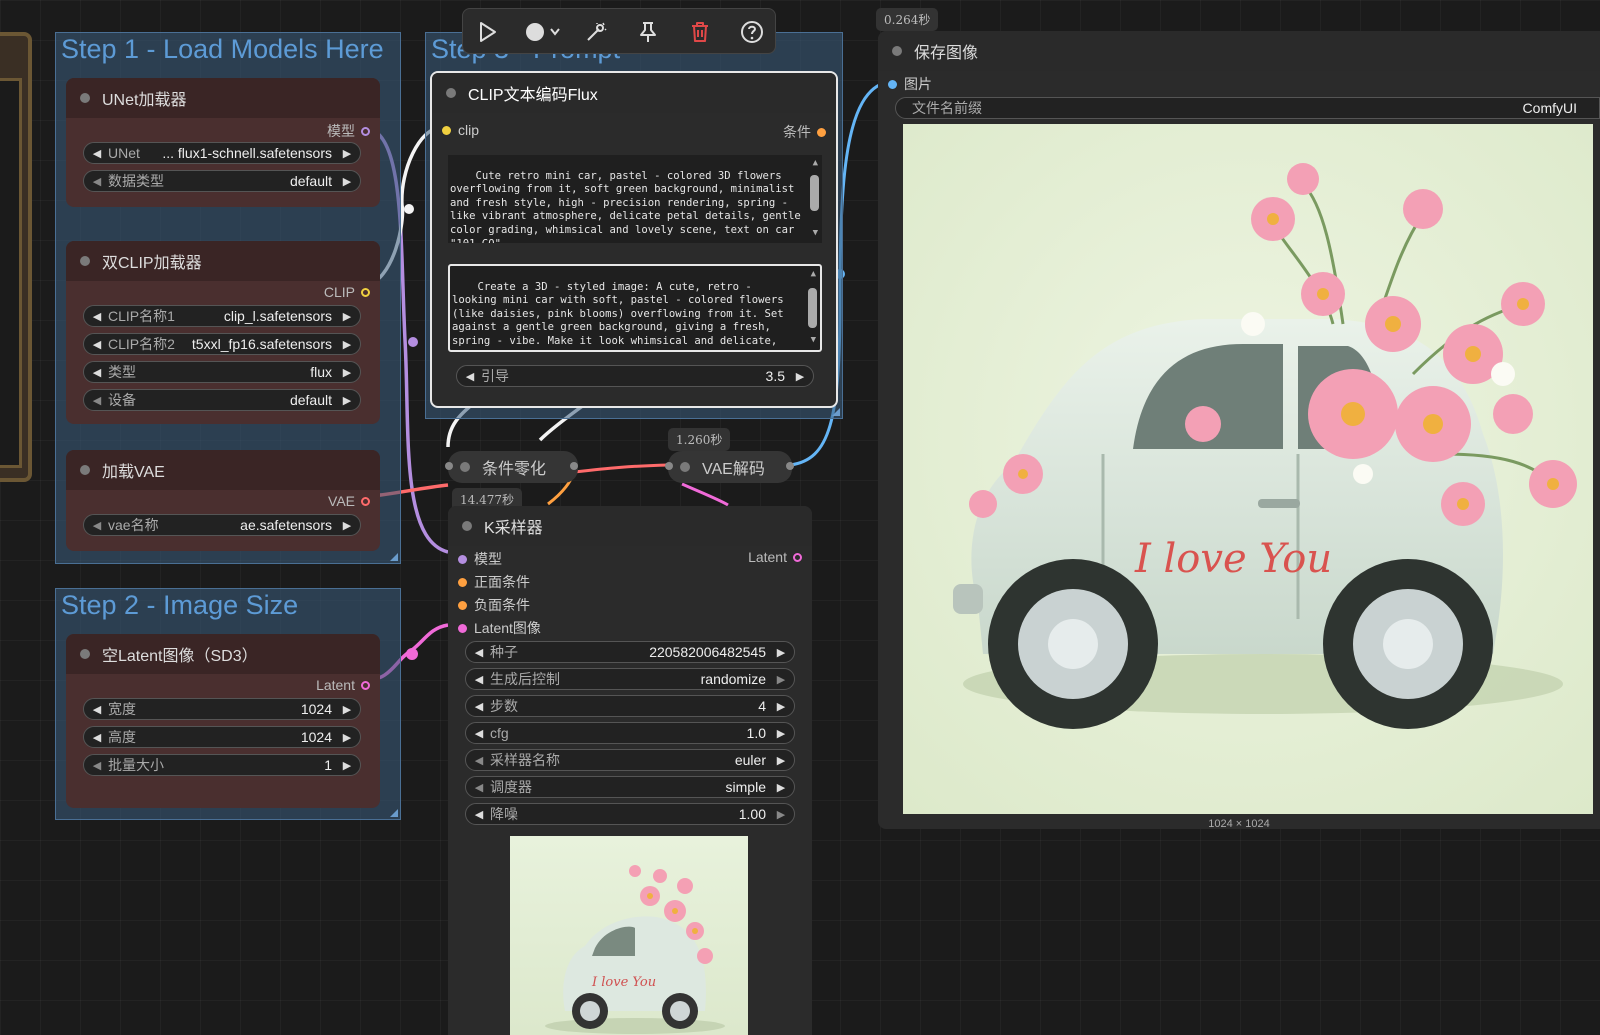 This screenshot has height=1035, width=1600. Describe the element at coordinates (630, 652) in the screenshot. I see `widget-seed: ◀ 种子 220582006482545 ▶` at that location.